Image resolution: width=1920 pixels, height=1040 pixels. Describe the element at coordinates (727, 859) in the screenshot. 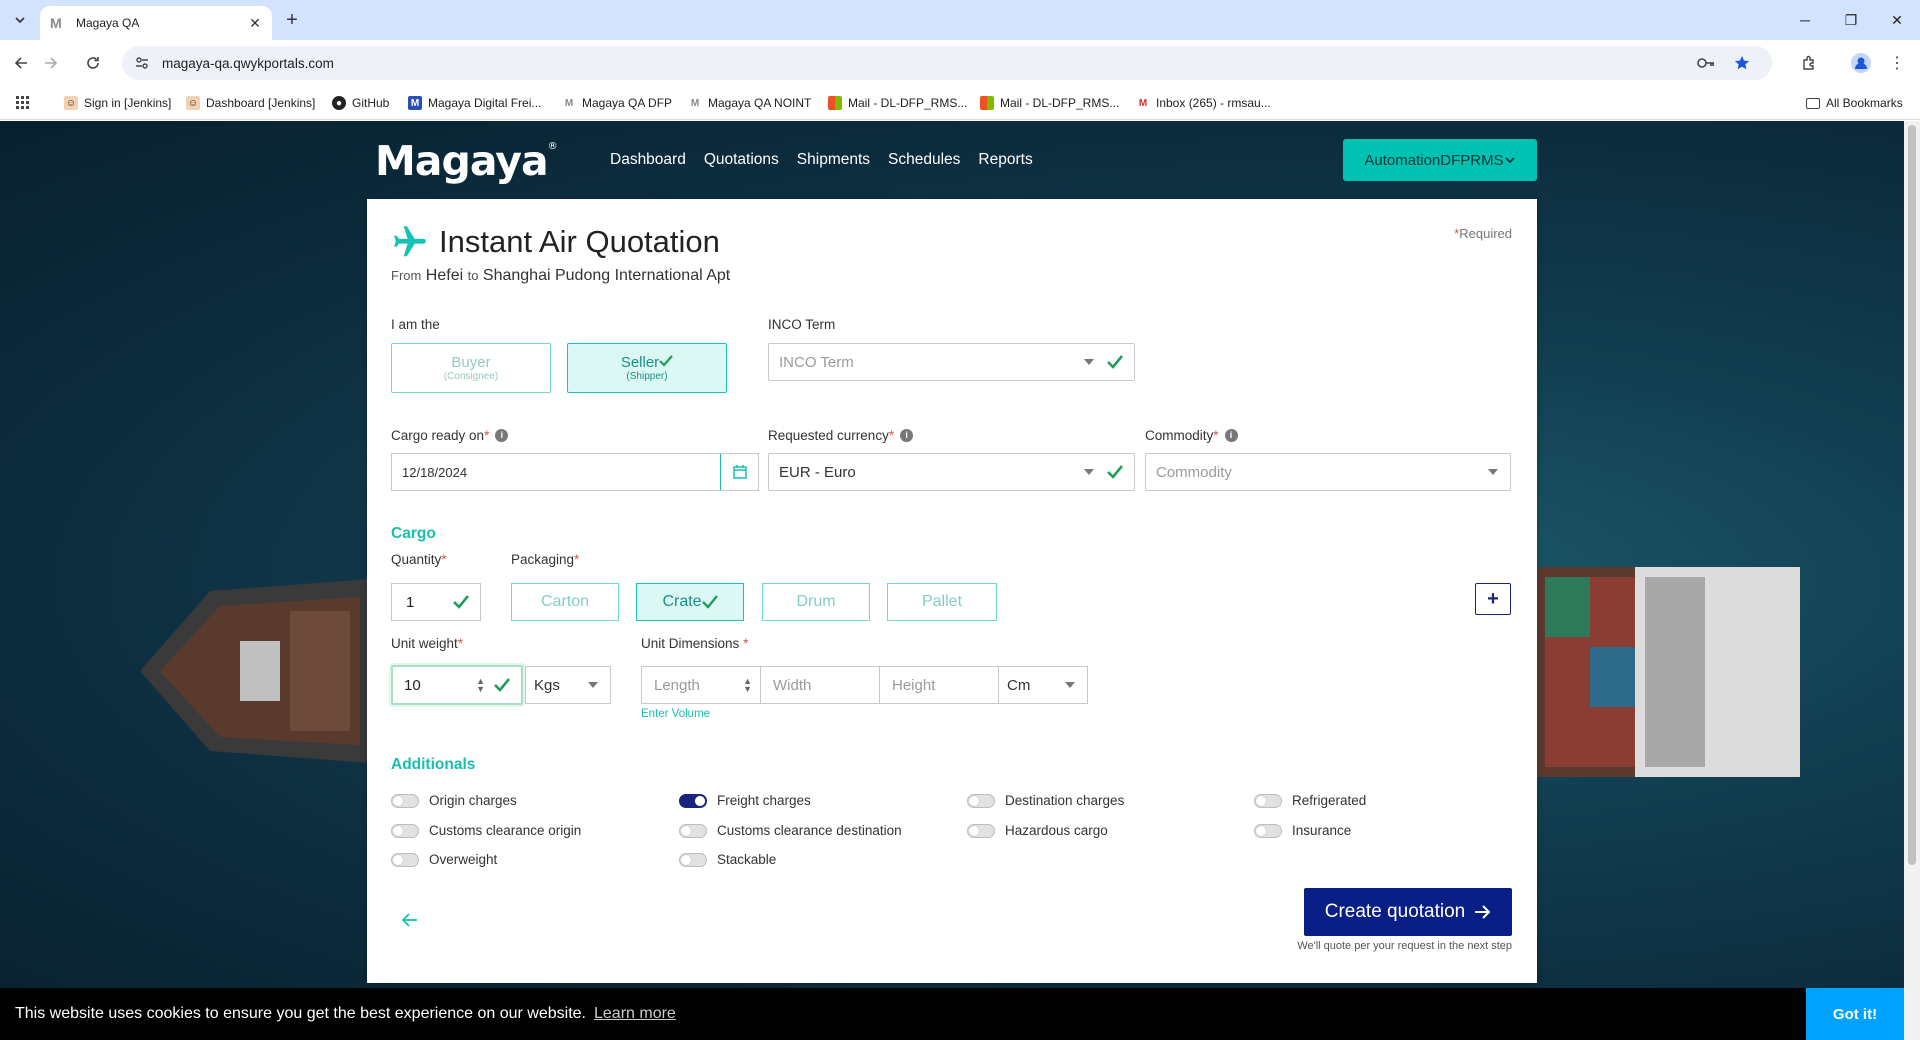

I see `toggle-stackable: Stackable` at that location.